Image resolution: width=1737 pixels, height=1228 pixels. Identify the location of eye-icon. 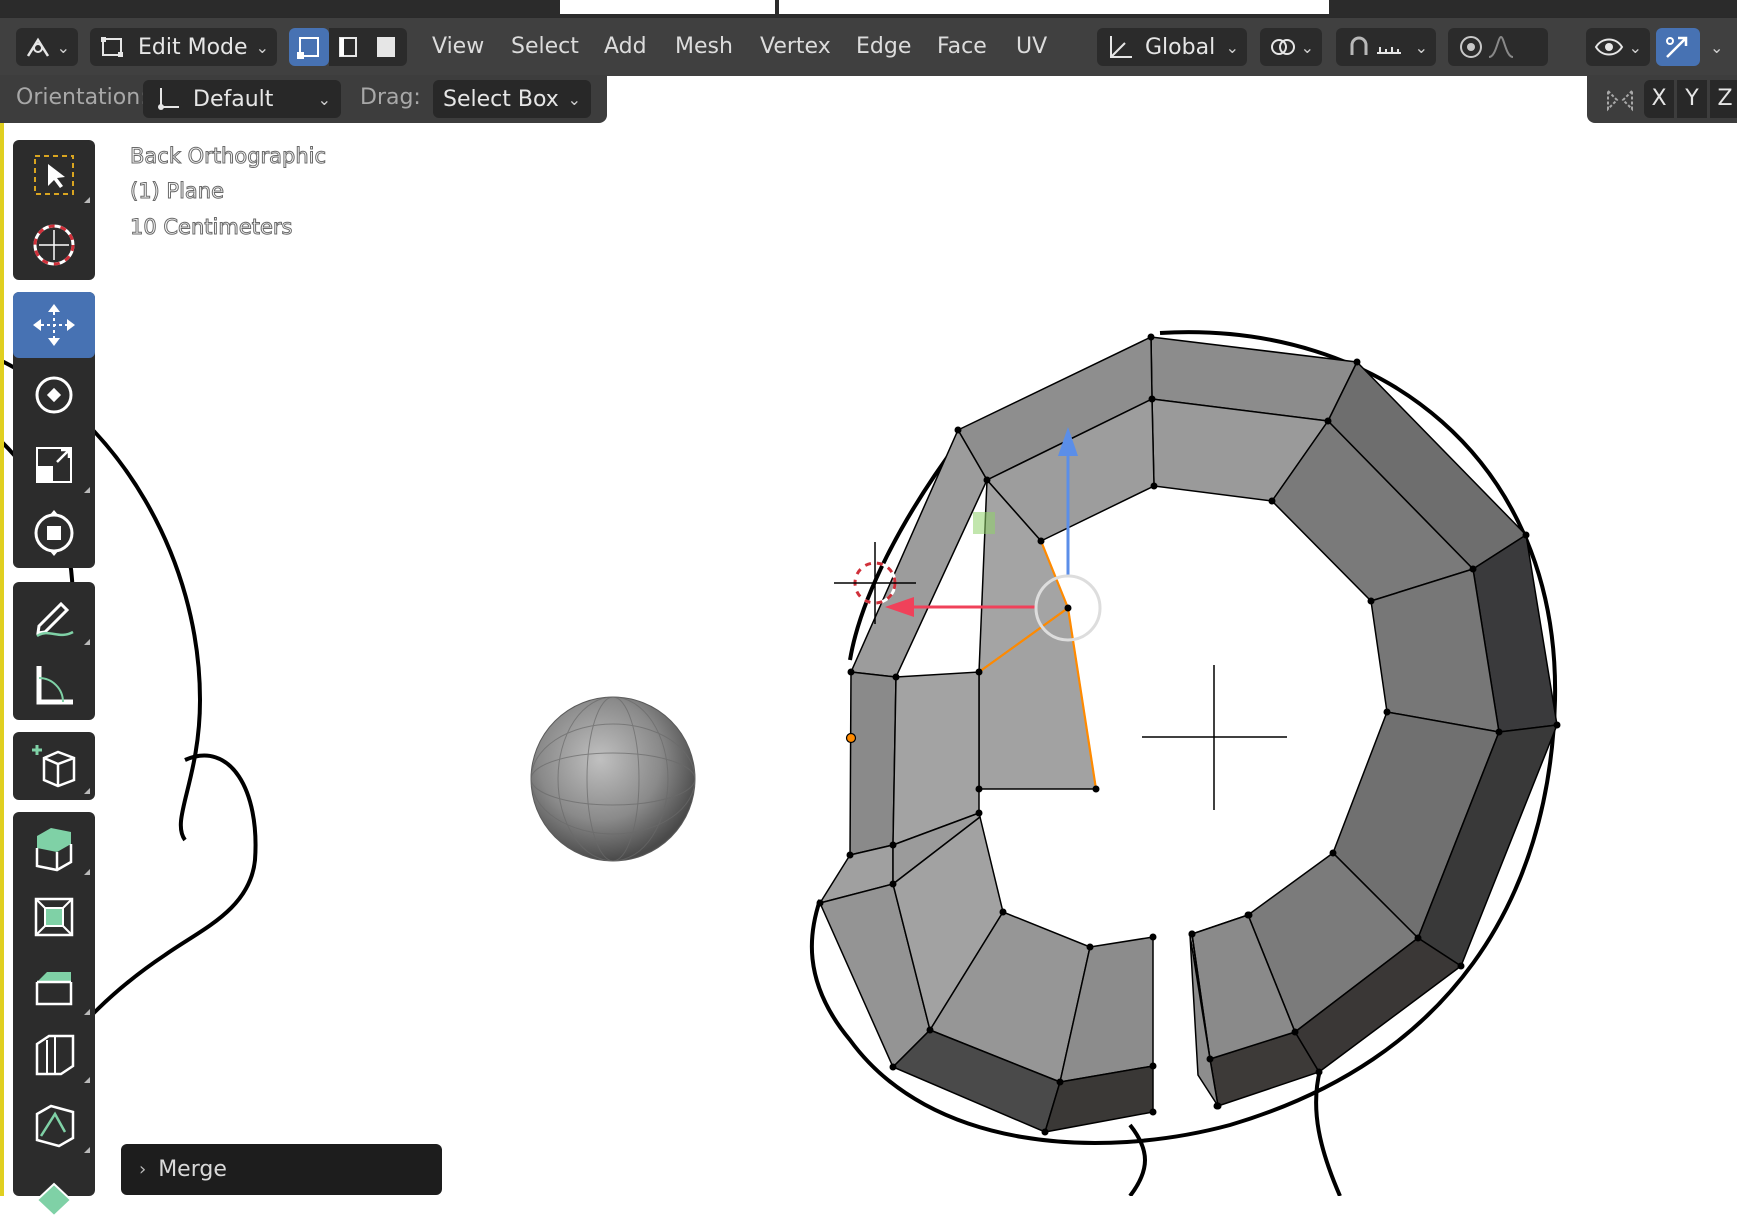
(1609, 47).